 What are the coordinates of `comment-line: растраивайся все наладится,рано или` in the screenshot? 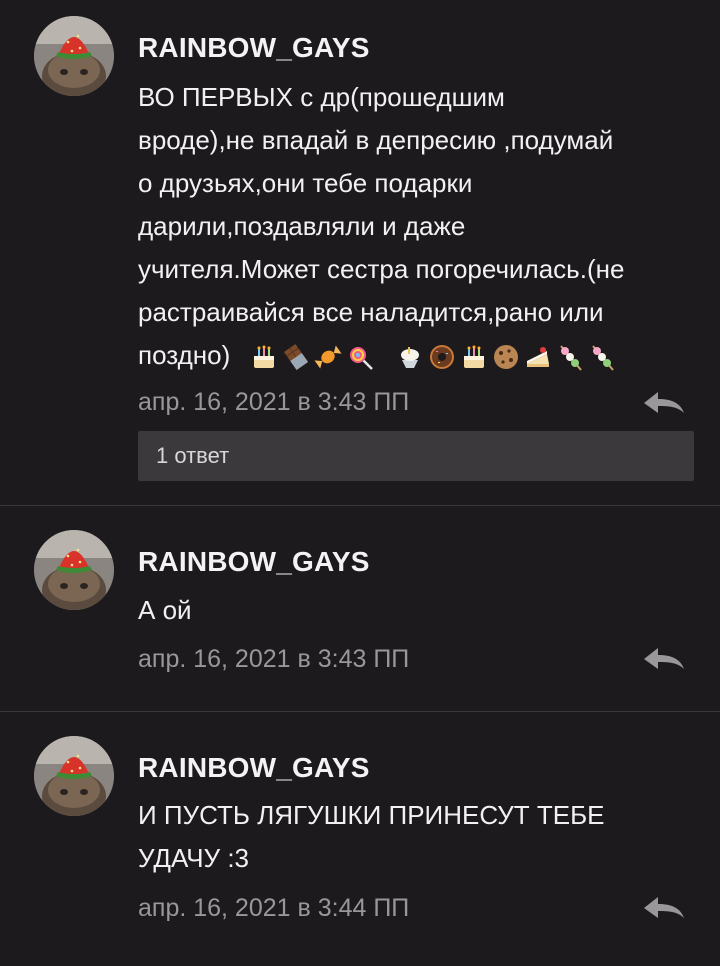 It's located at (371, 312).